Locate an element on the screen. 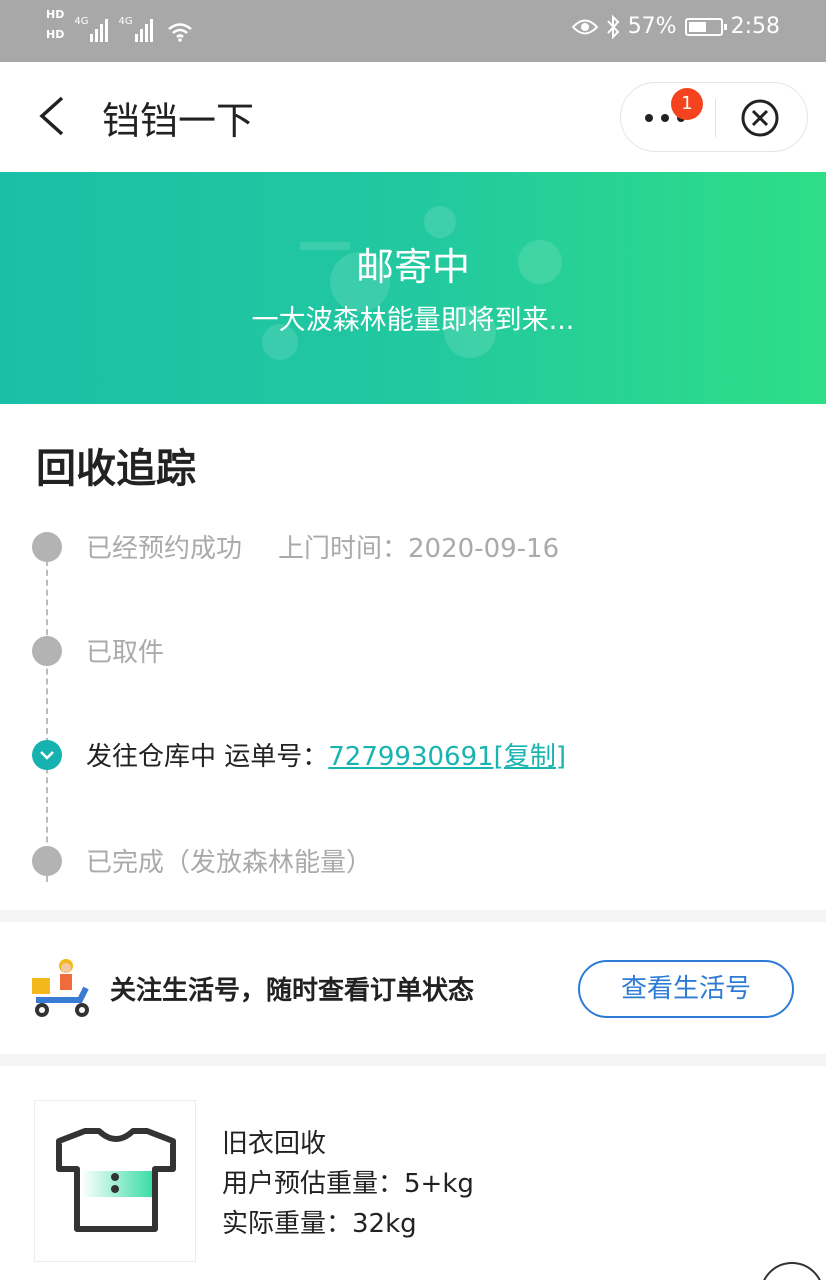  step-3: 发往仓库中 运单号：7279930691[复制] is located at coordinates (326, 754).